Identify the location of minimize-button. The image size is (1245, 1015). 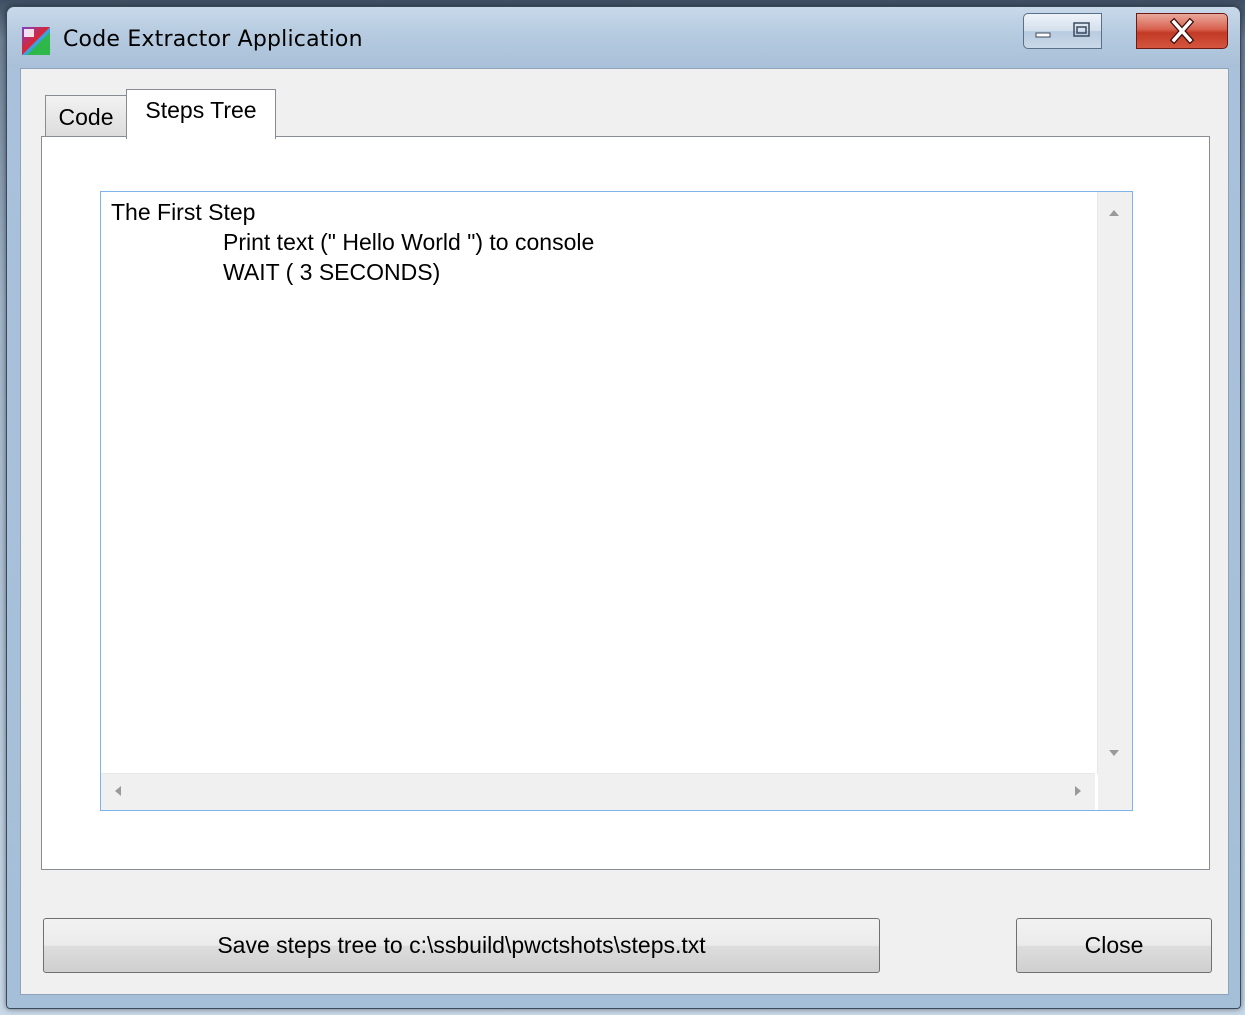
(1043, 31).